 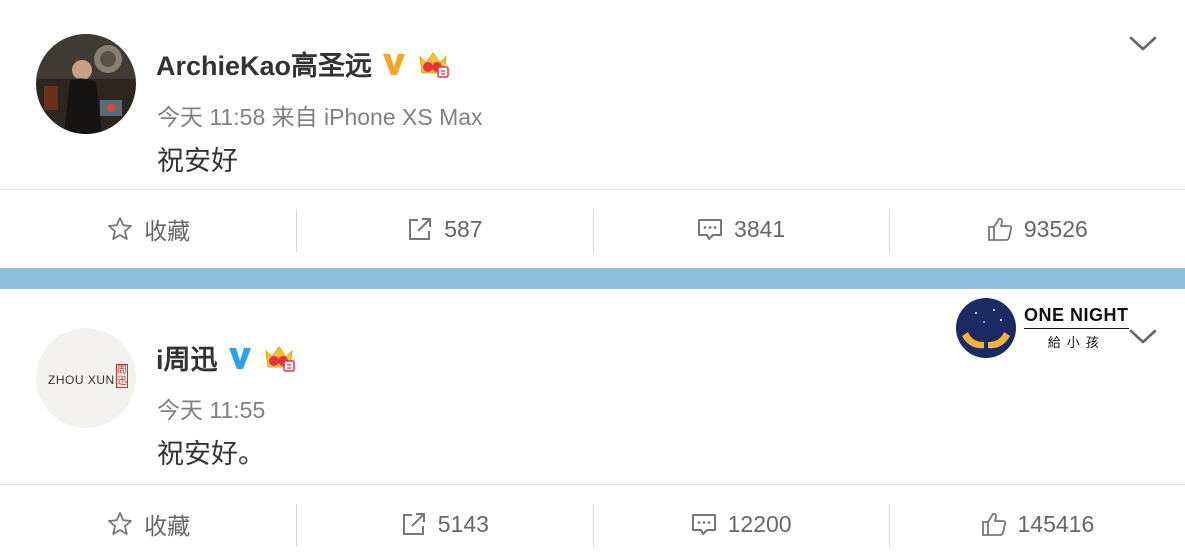 I want to click on post-meta: 今天 11:58 来自 iPhone XS Max, so click(x=320, y=117).